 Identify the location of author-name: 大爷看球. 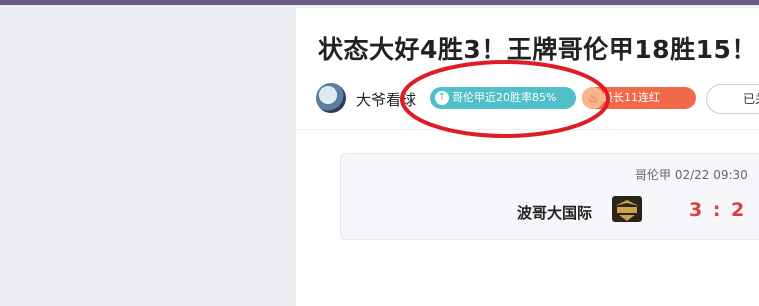
(386, 99).